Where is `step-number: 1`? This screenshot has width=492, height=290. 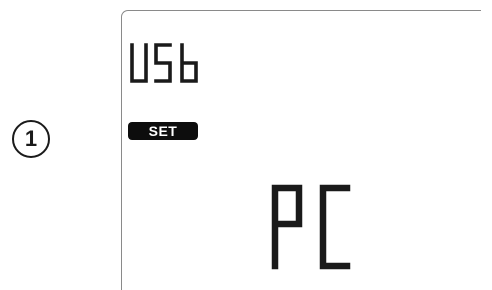 step-number: 1 is located at coordinates (31, 138).